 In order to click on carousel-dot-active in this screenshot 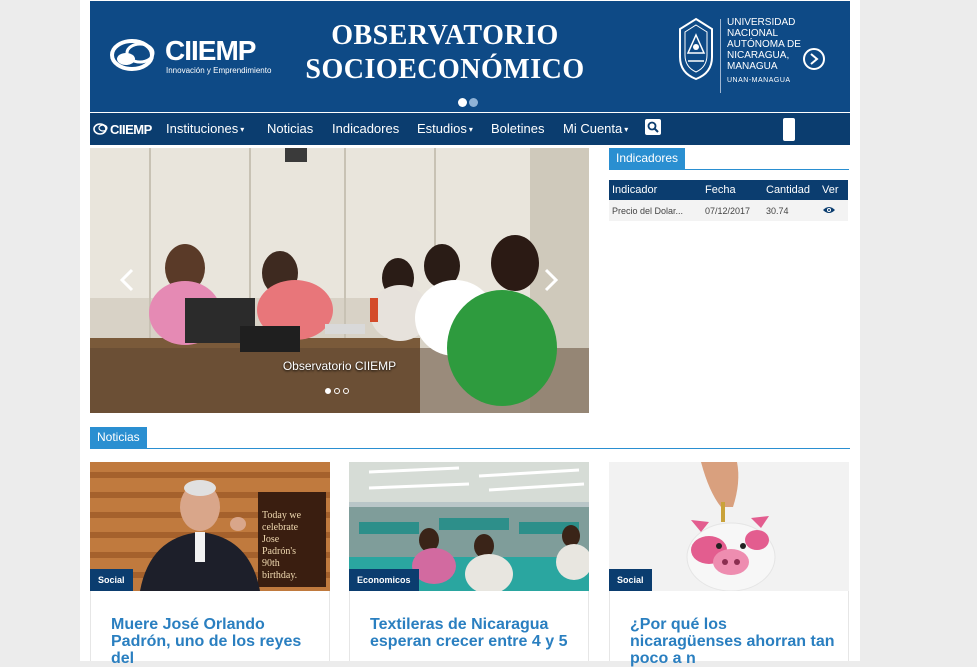, I will do `click(328, 391)`.